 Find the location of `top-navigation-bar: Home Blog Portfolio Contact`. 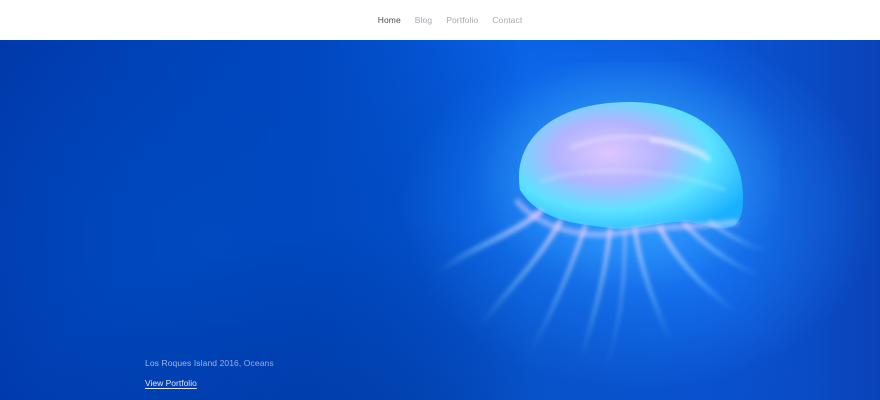

top-navigation-bar: Home Blog Portfolio Contact is located at coordinates (440, 20).